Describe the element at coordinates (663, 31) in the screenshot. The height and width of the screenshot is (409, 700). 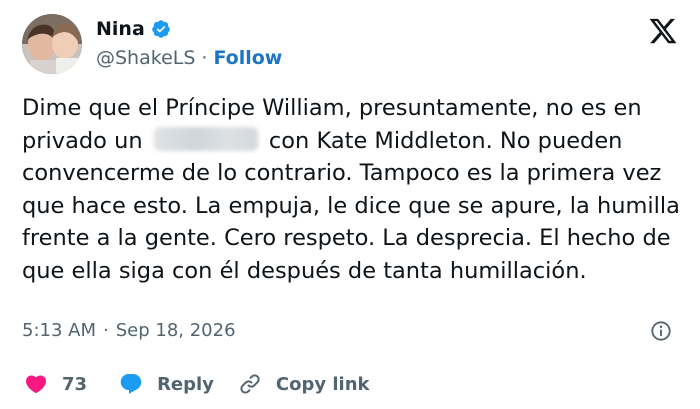
I see `x-logo-icon` at that location.